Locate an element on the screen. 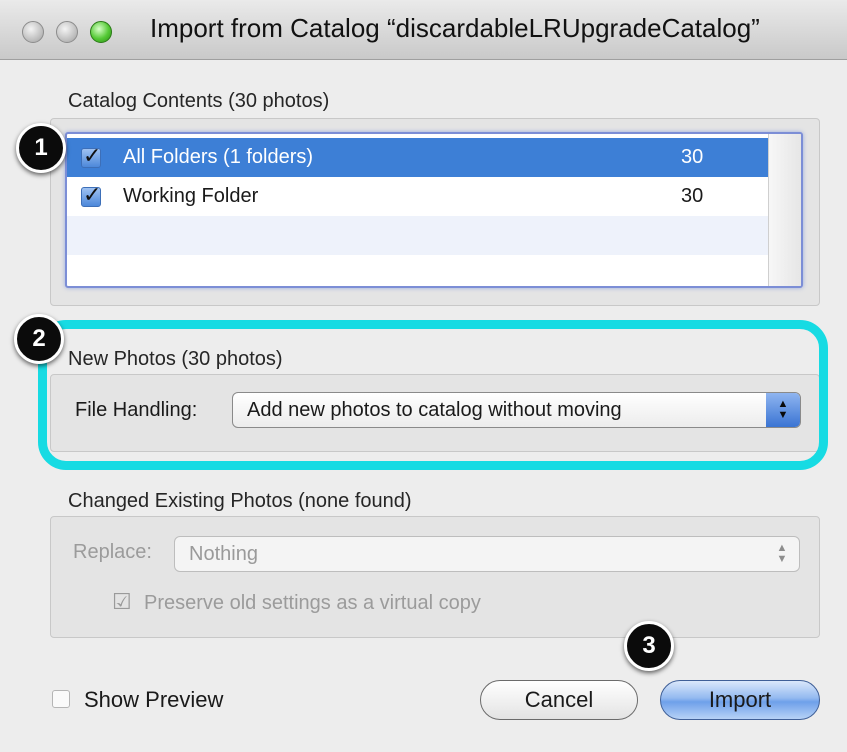 The image size is (847, 752). row-name: All Folders (1 folders) is located at coordinates (218, 157).